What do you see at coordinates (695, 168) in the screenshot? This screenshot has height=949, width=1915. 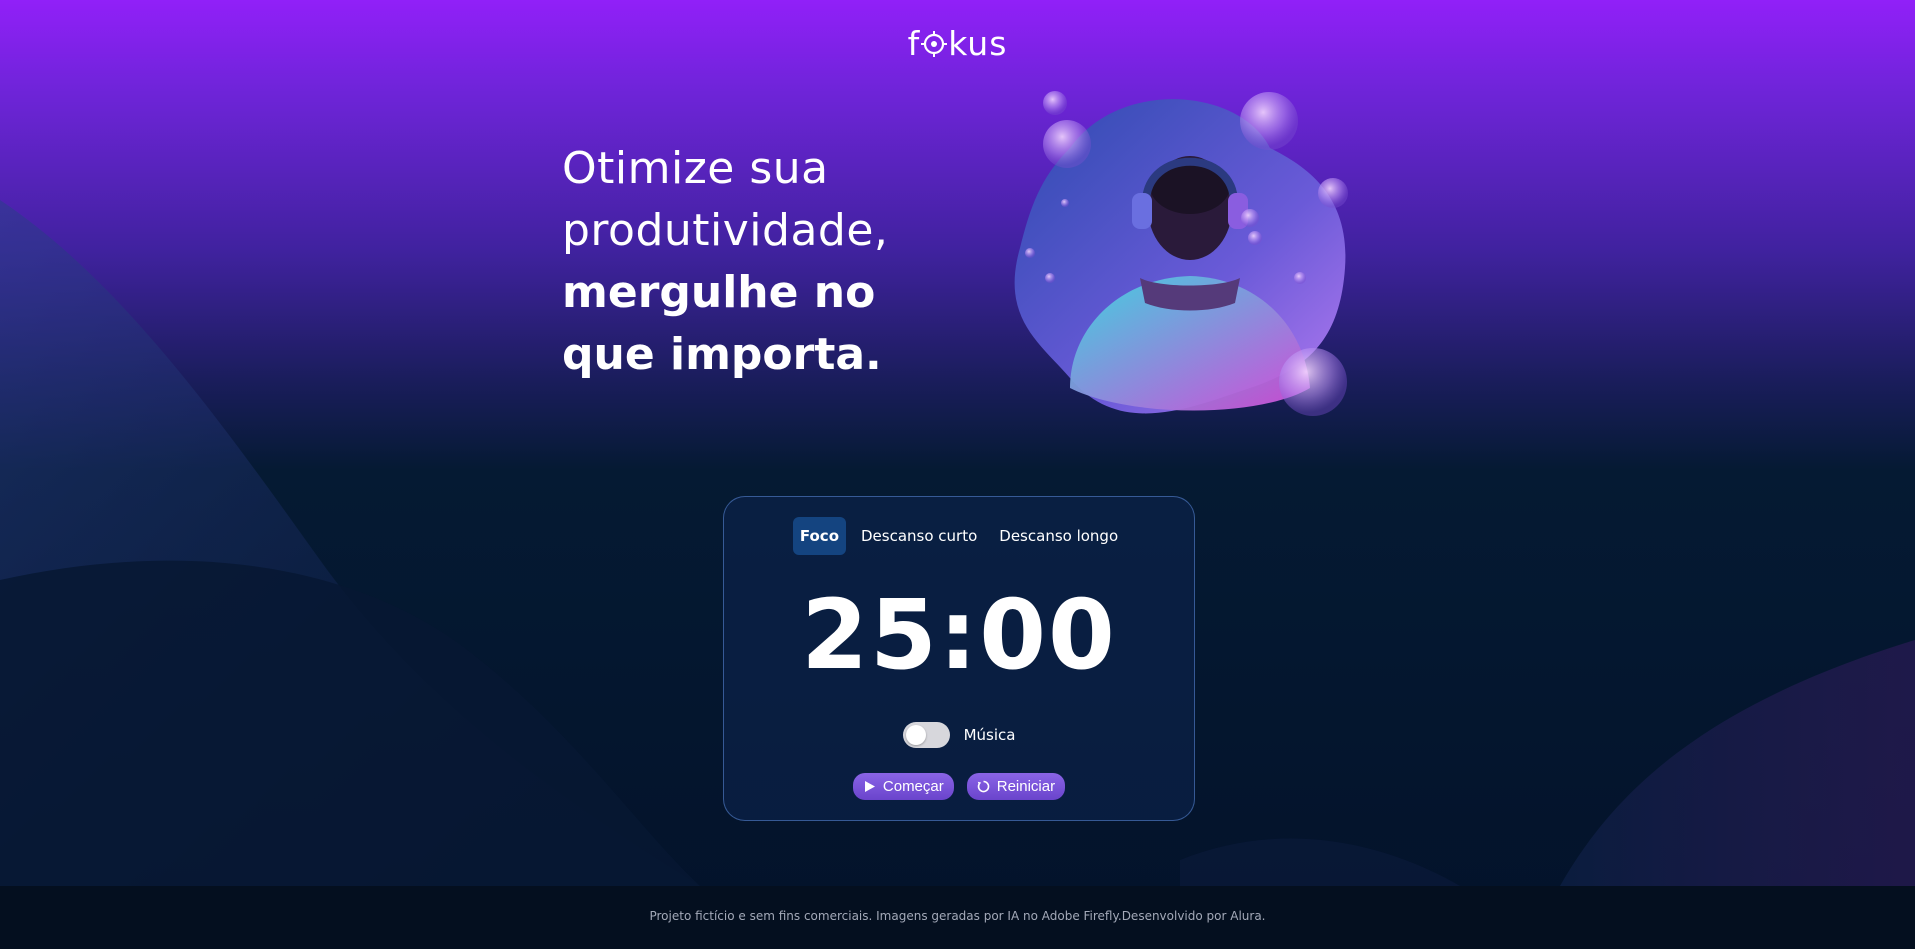 I see `hero-line-1: Otimize sua` at bounding box center [695, 168].